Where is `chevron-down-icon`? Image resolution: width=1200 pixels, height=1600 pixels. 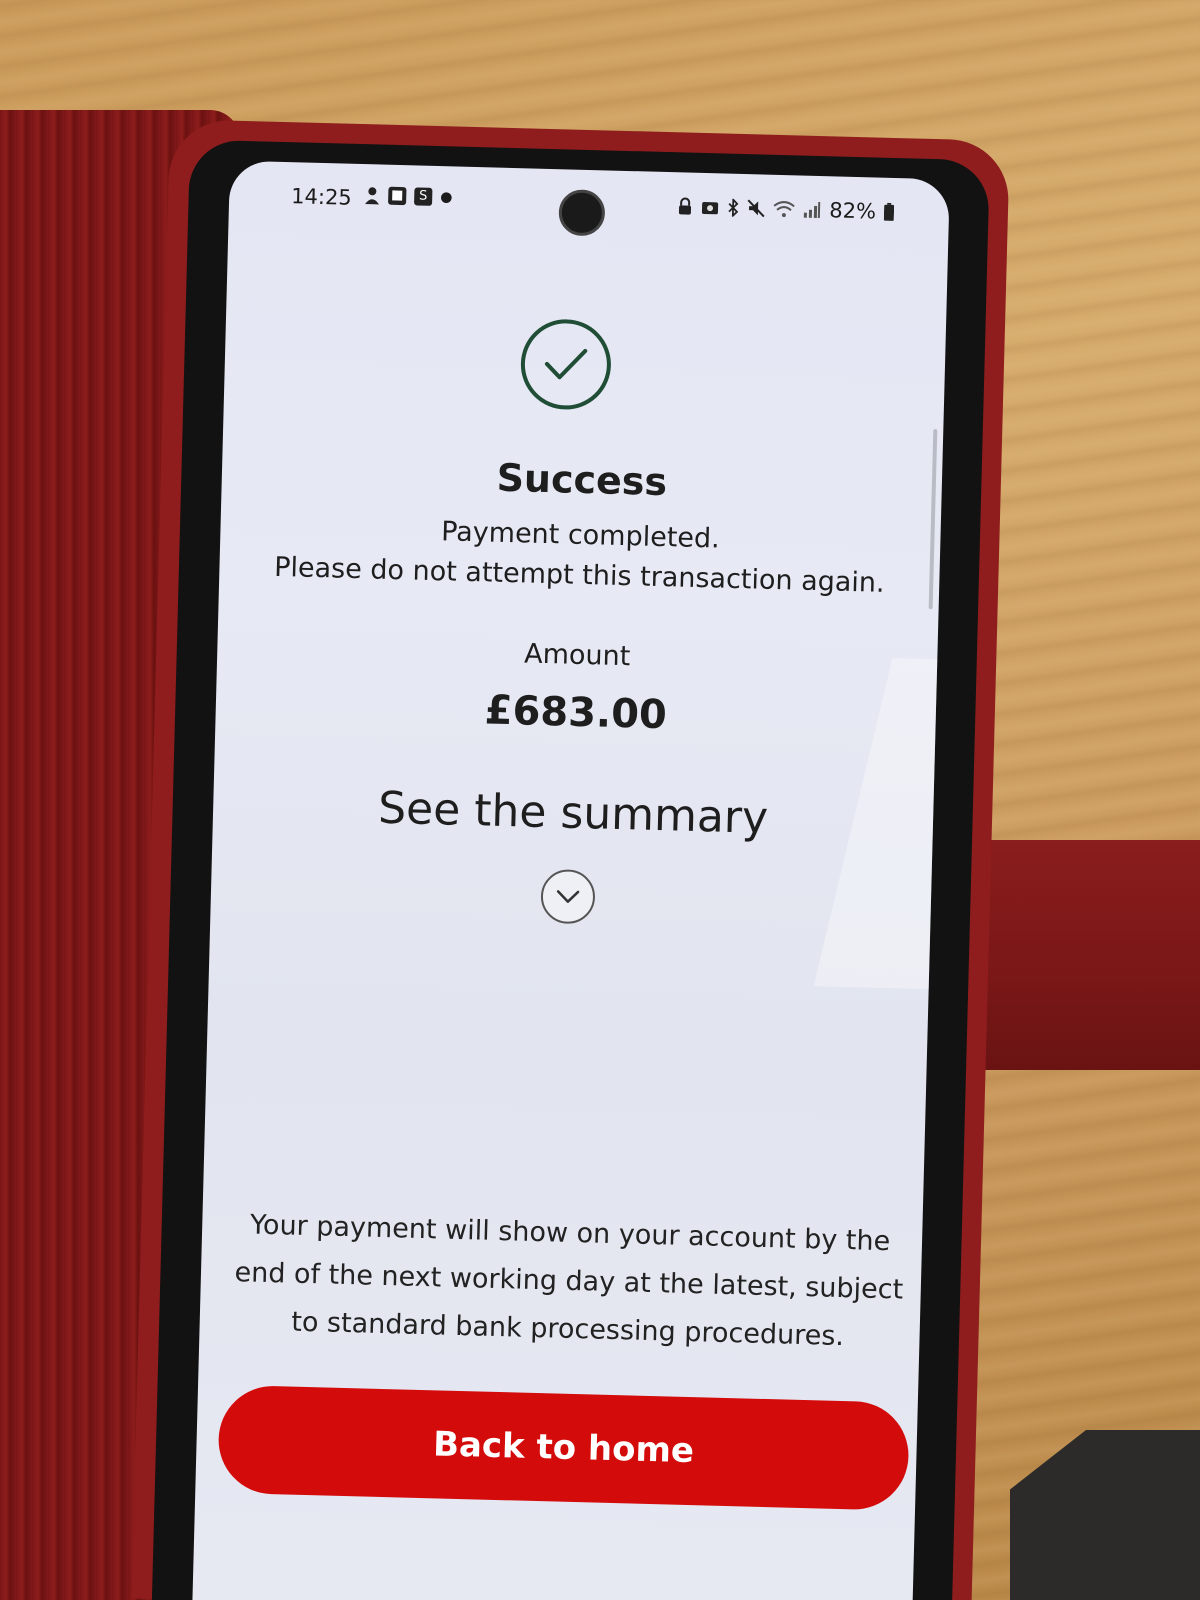
chevron-down-icon is located at coordinates (568, 896).